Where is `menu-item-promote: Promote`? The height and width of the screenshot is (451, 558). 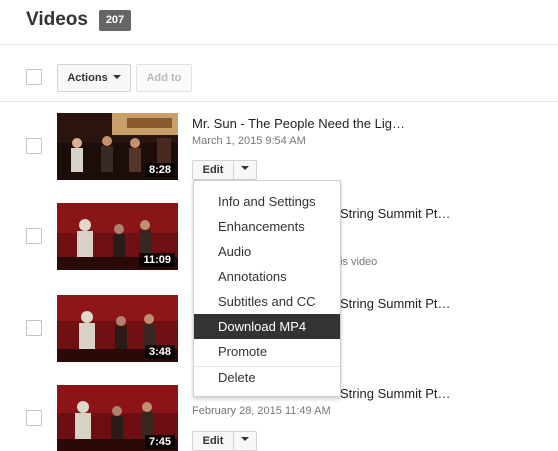 menu-item-promote: Promote is located at coordinates (267, 351).